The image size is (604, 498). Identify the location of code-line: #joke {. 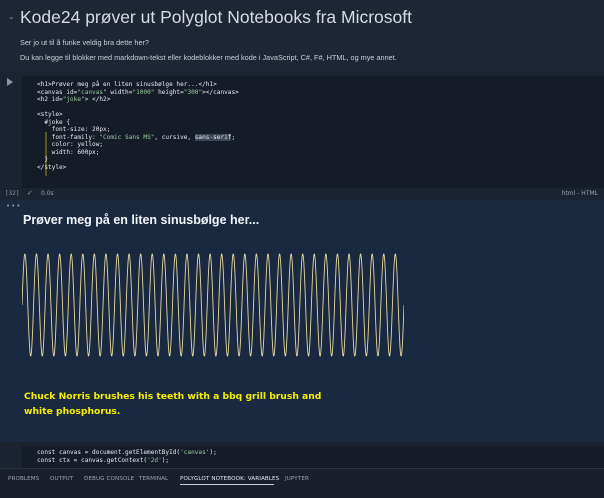
(54, 122).